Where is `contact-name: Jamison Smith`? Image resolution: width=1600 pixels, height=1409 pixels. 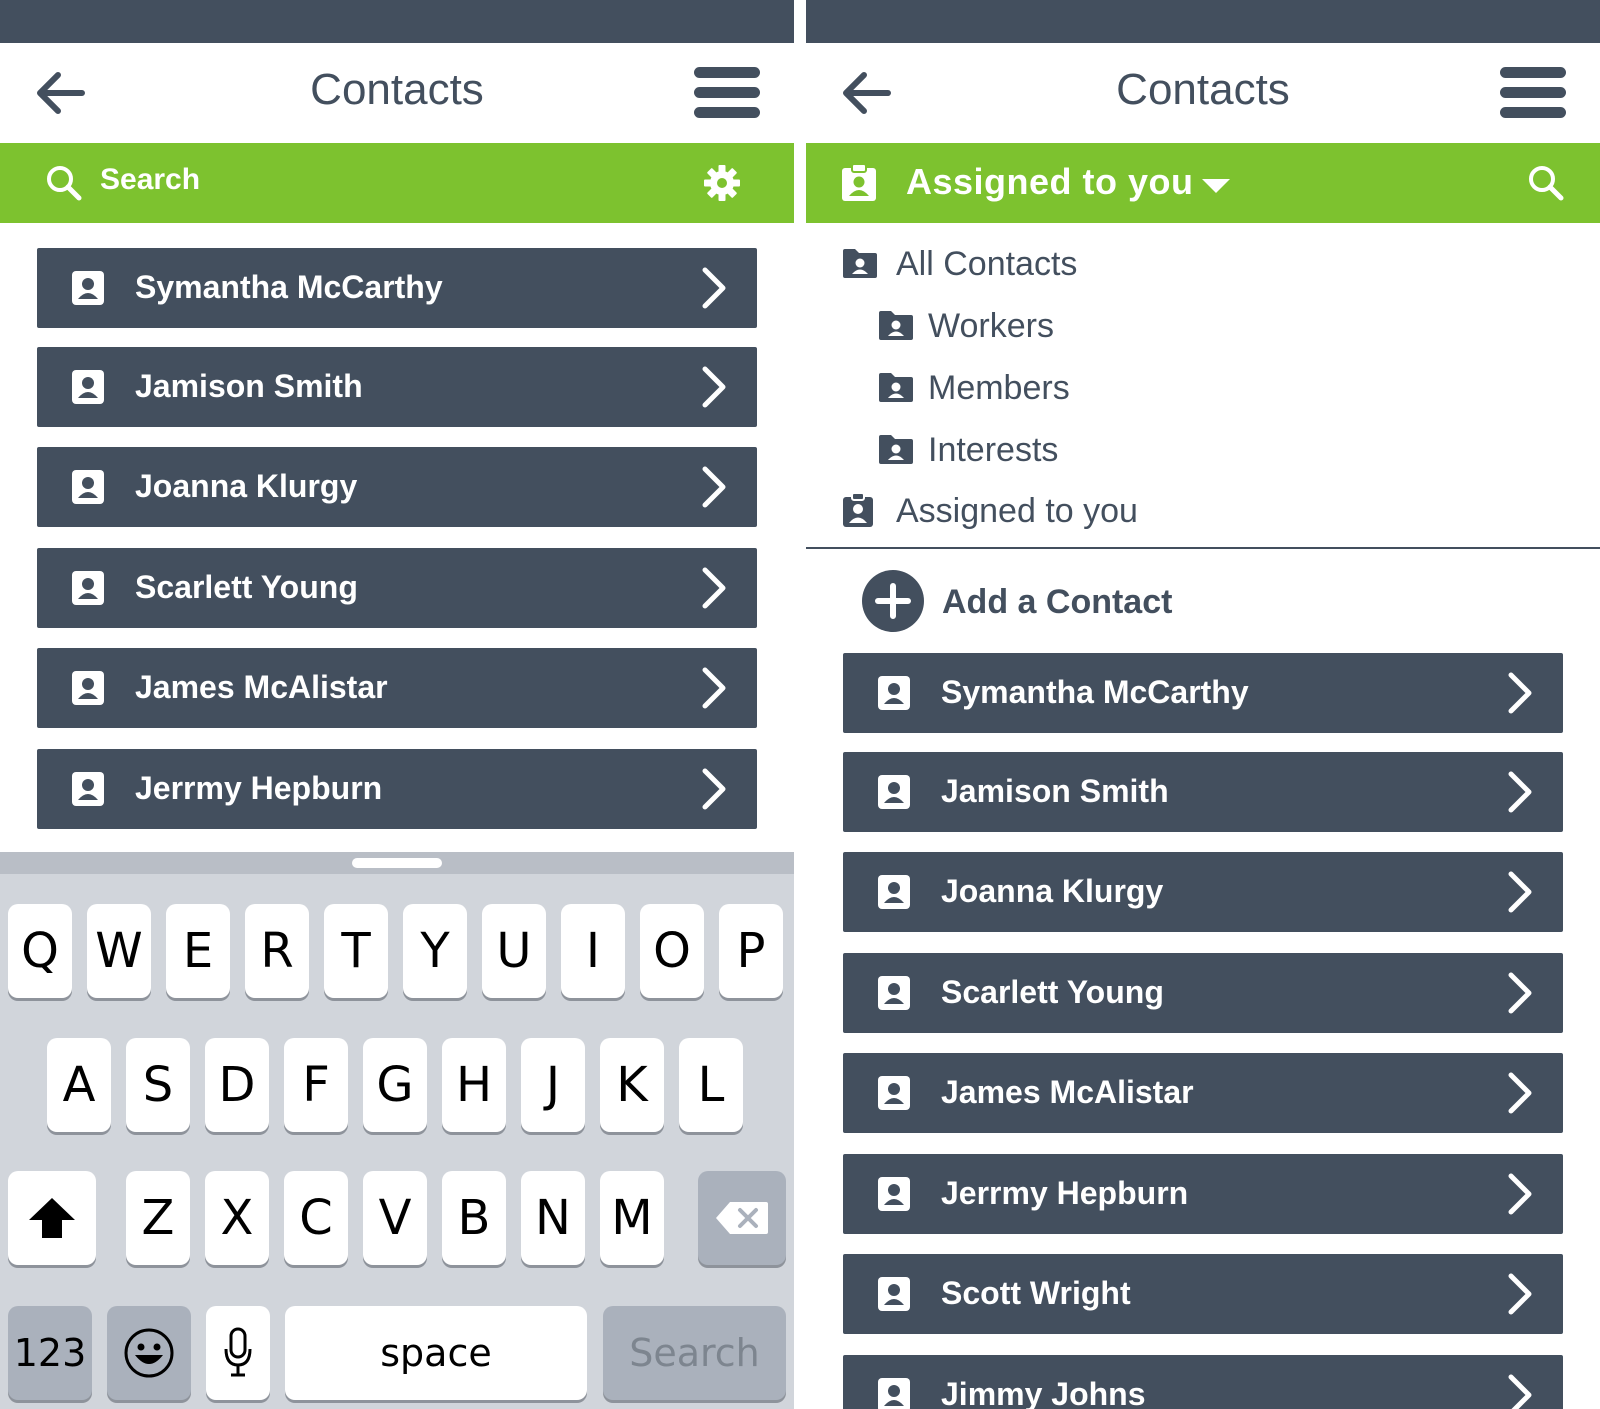
contact-name: Jamison Smith is located at coordinates (249, 386).